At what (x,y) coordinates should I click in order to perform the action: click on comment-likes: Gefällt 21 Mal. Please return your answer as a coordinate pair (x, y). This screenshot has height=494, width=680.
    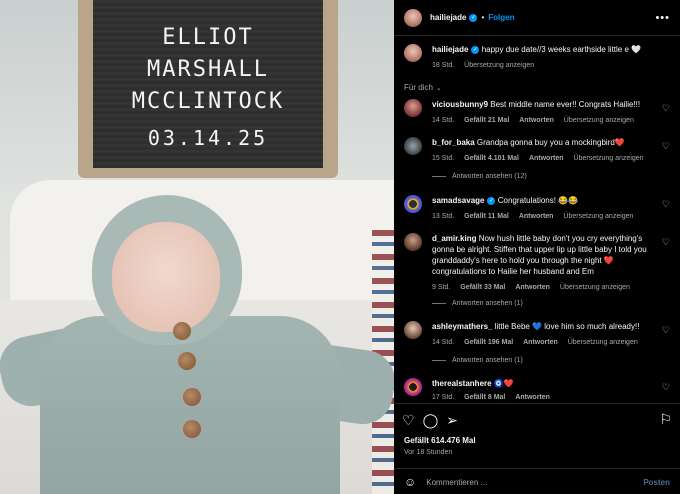
    Looking at the image, I should click on (486, 120).